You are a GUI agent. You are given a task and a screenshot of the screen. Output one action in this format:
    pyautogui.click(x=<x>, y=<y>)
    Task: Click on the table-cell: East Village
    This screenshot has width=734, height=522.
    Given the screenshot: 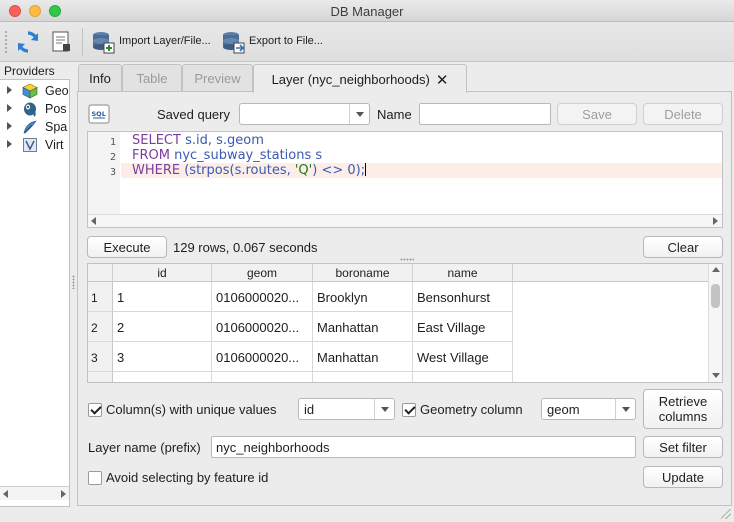 What is the action you would take?
    pyautogui.click(x=463, y=327)
    